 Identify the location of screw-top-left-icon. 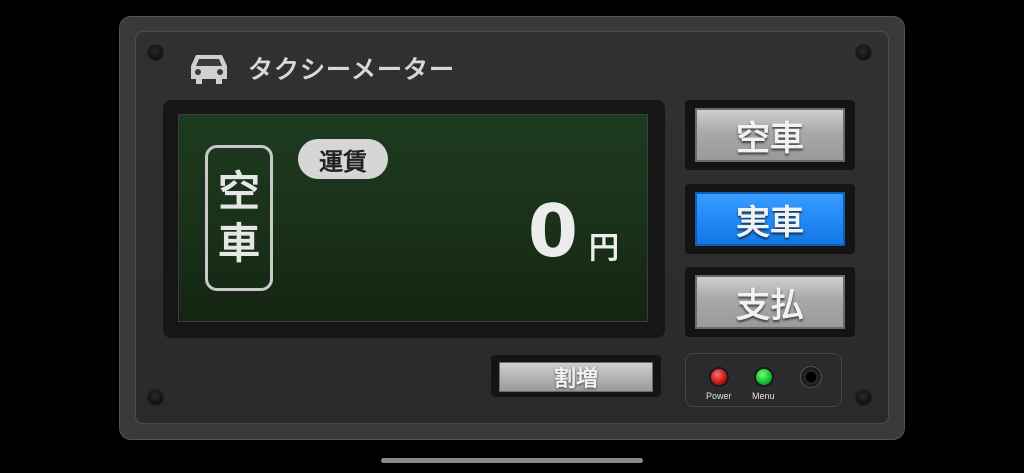
(155, 52).